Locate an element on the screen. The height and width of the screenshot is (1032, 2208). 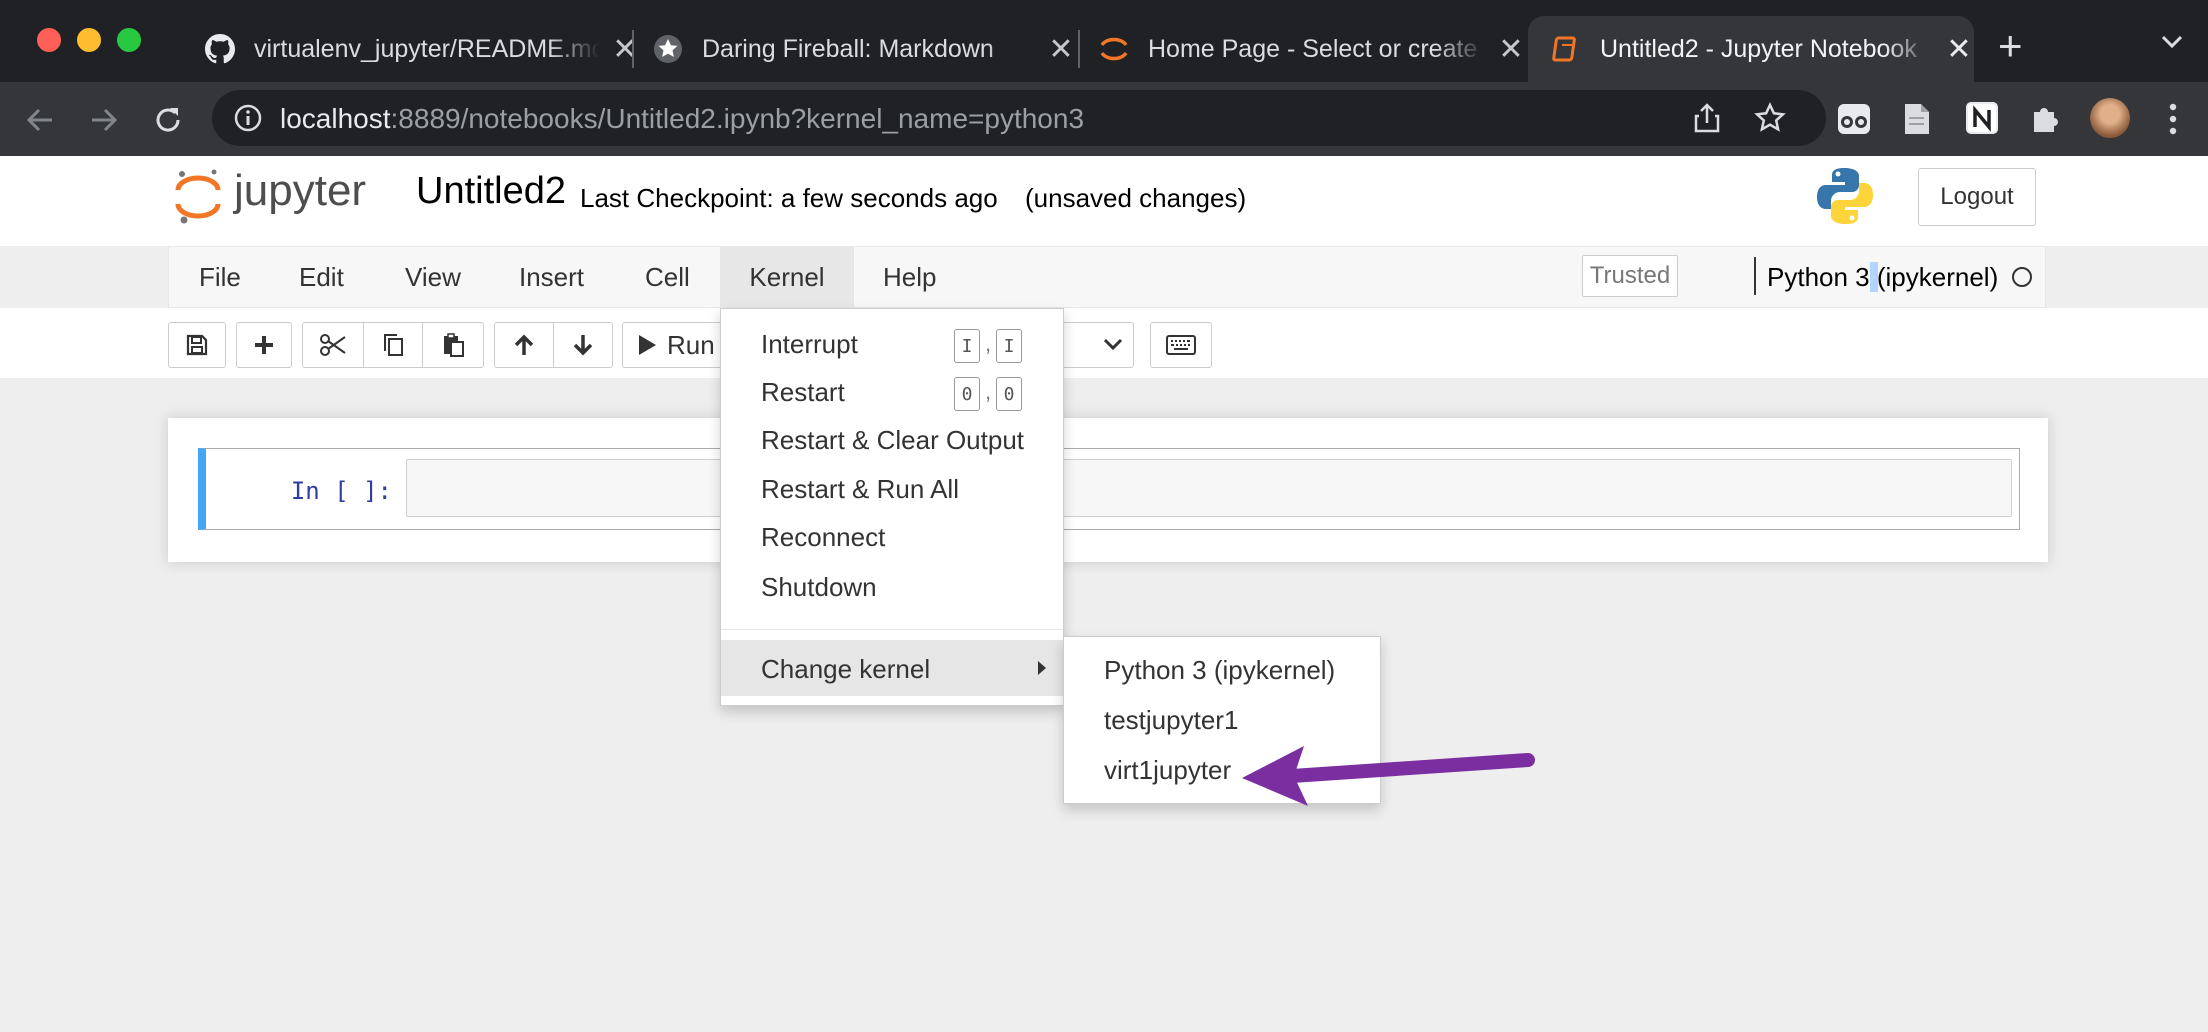
kernel-option-testjupyter1: testjupyter1 is located at coordinates (1171, 720).